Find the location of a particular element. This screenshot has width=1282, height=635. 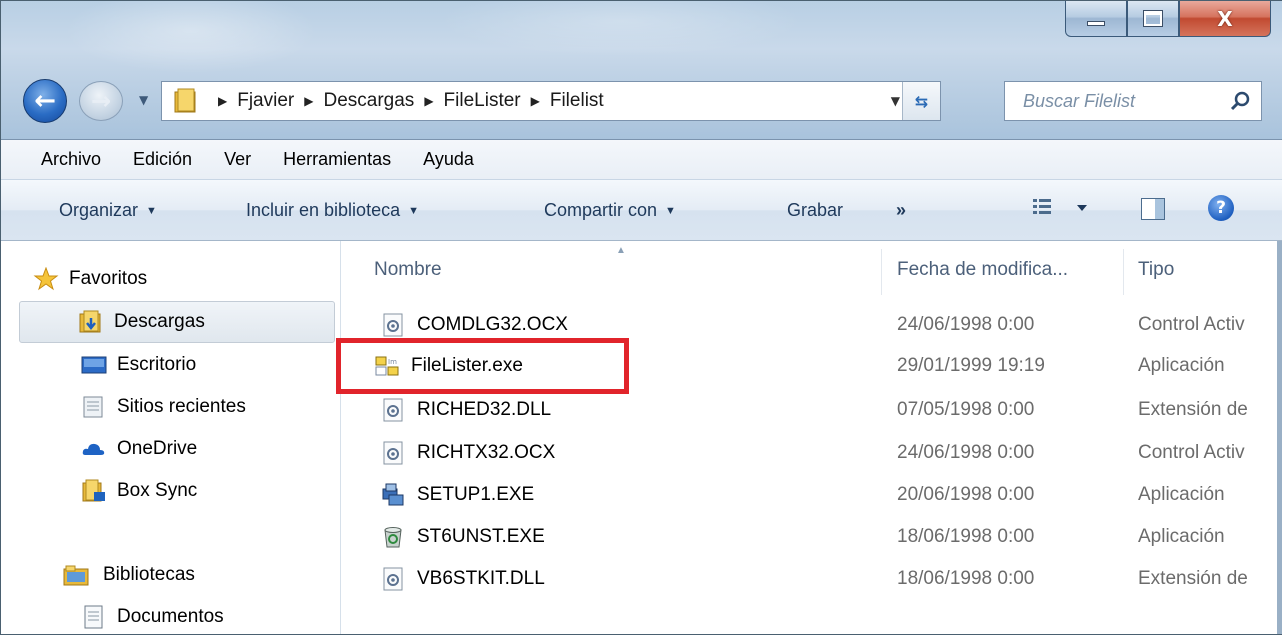

breadcrumb-item: Filelist is located at coordinates (577, 101).